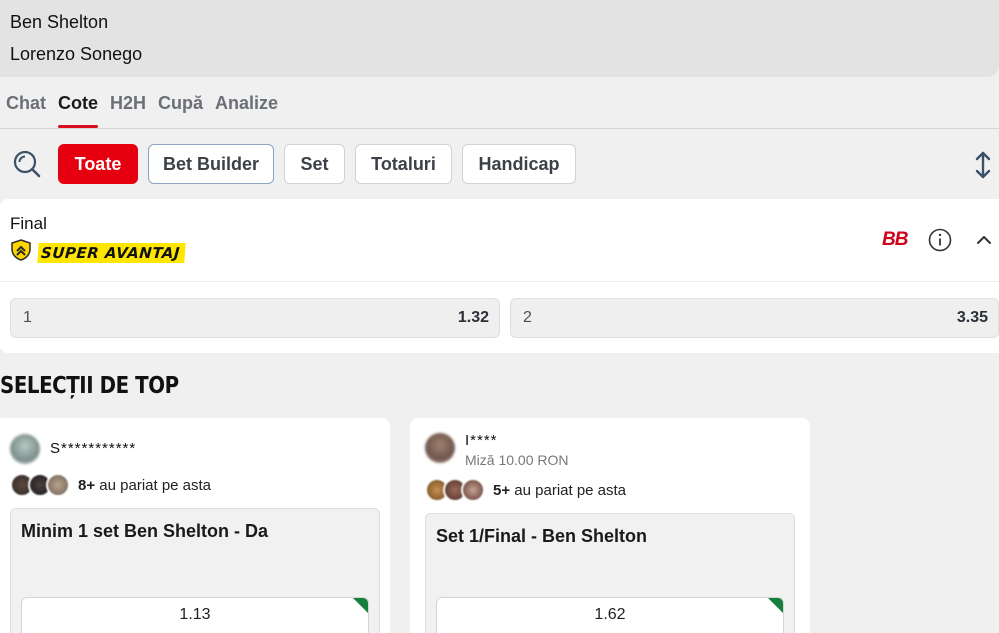 The width and height of the screenshot is (999, 633). What do you see at coordinates (499, 103) in the screenshot?
I see `match-tabs: Chat Cote H2H Cupă Analize` at bounding box center [499, 103].